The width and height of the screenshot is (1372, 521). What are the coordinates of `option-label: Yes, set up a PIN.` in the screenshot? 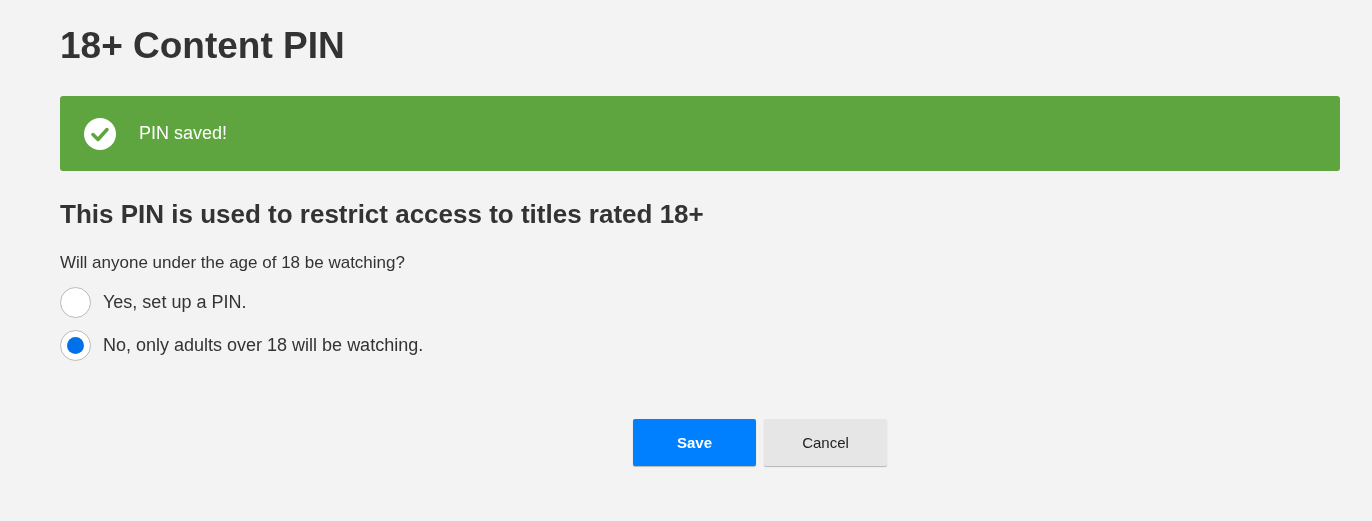 It's located at (175, 302).